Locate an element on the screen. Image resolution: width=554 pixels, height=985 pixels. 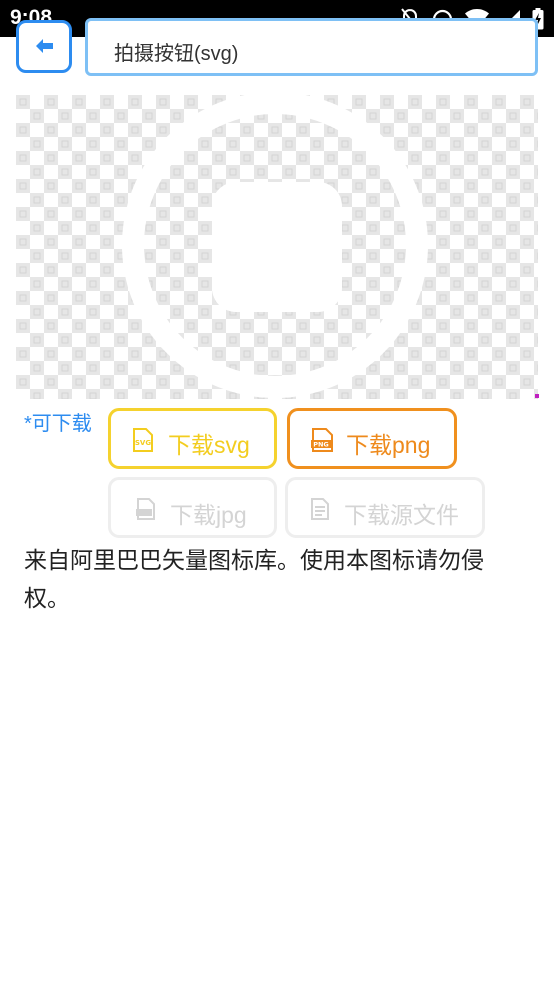
download-label: *可下载 is located at coordinates (58, 424).